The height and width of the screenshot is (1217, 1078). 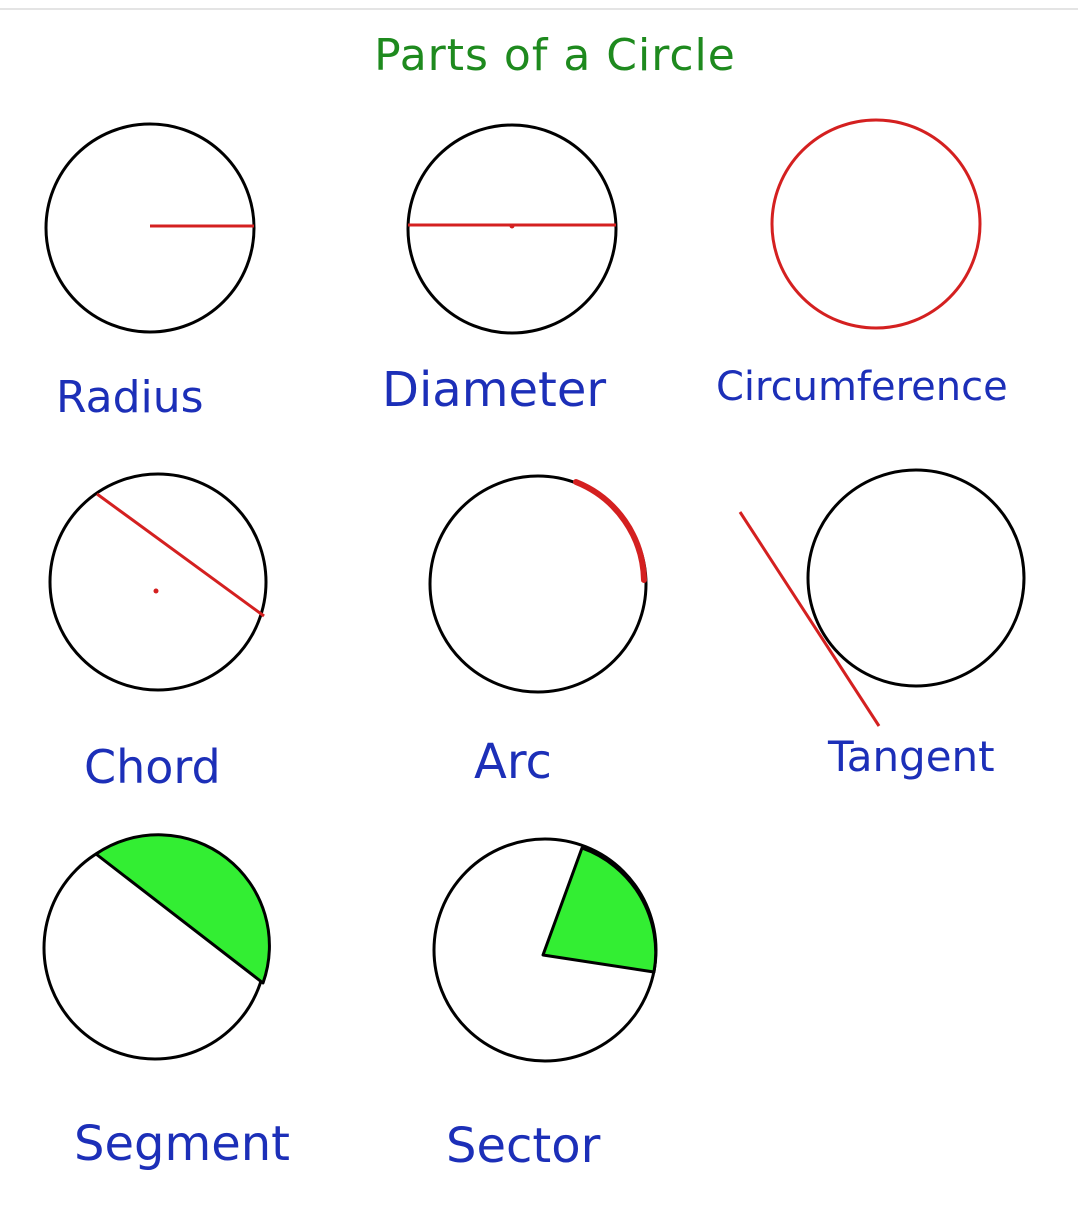 What do you see at coordinates (152, 767) in the screenshot?
I see `label-chord: Chord` at bounding box center [152, 767].